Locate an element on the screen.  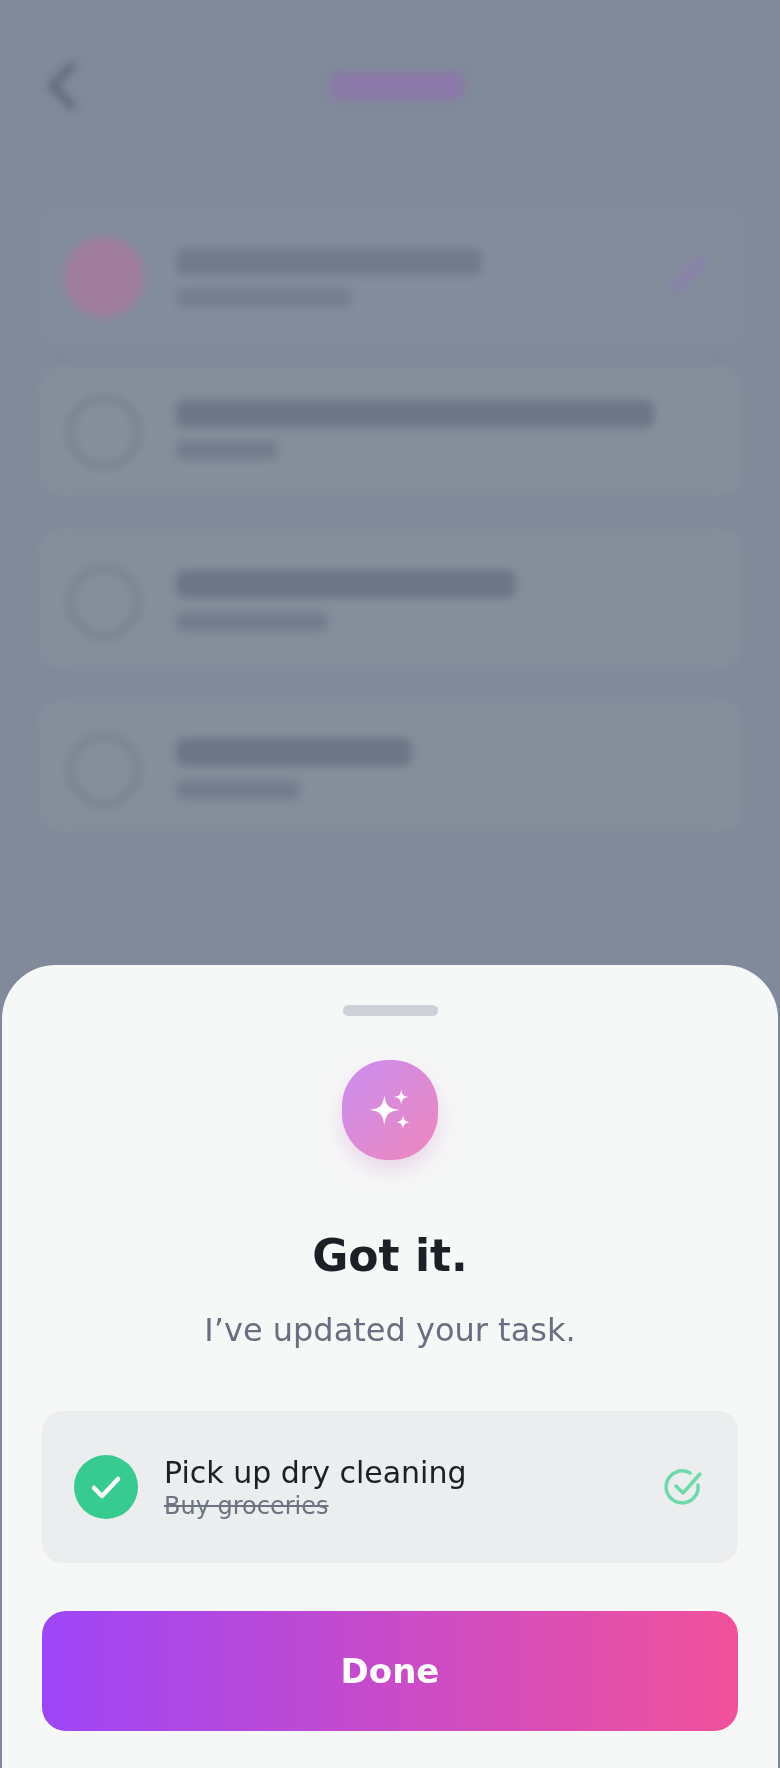
sheet-title: Got it. is located at coordinates (390, 1255).